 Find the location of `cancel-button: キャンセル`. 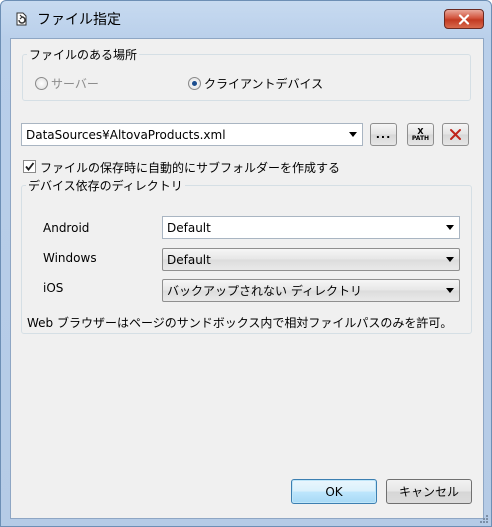

cancel-button: キャンセル is located at coordinates (429, 491).